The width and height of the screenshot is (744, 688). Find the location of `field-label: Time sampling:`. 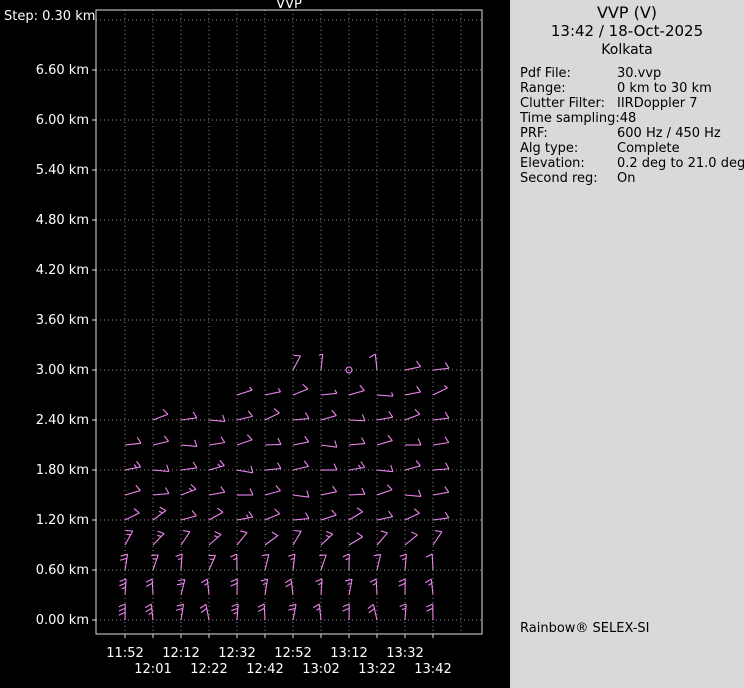

field-label: Time sampling: is located at coordinates (570, 118).